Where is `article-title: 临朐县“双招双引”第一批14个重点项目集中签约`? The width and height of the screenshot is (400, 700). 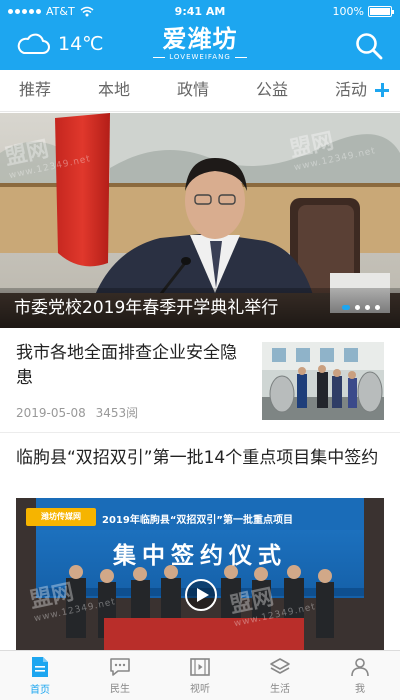 article-title: 临朐县“双招双引”第一批14个重点项目集中签约 is located at coordinates (197, 458).